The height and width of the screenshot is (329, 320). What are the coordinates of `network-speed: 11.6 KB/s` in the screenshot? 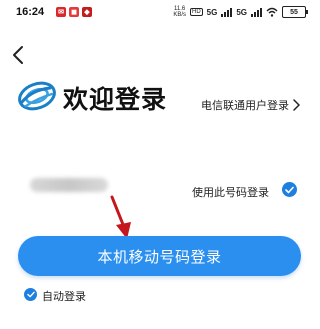 It's located at (179, 12).